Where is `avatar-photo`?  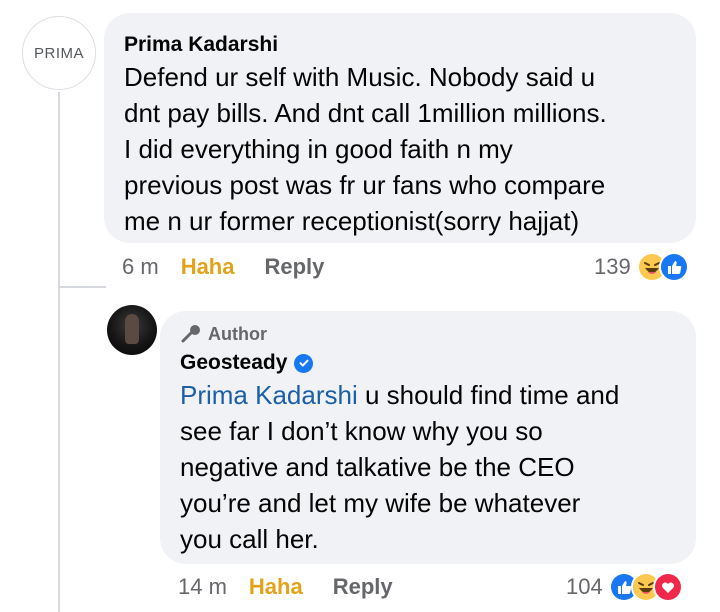 avatar-photo is located at coordinates (132, 329).